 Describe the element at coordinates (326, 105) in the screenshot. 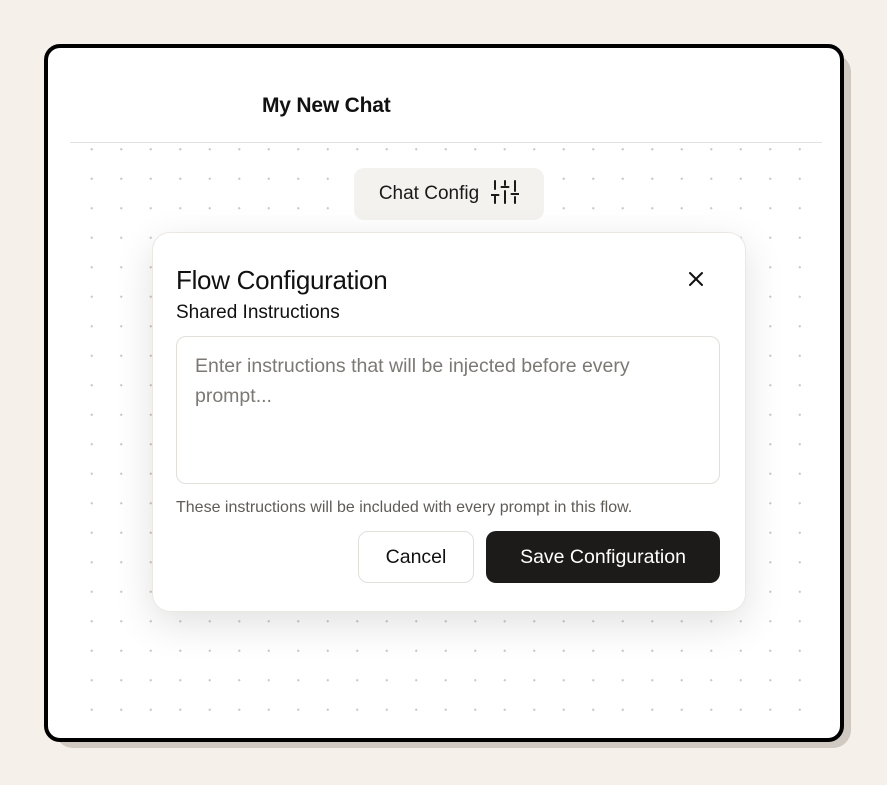

I see `chat-title: My New Chat` at that location.